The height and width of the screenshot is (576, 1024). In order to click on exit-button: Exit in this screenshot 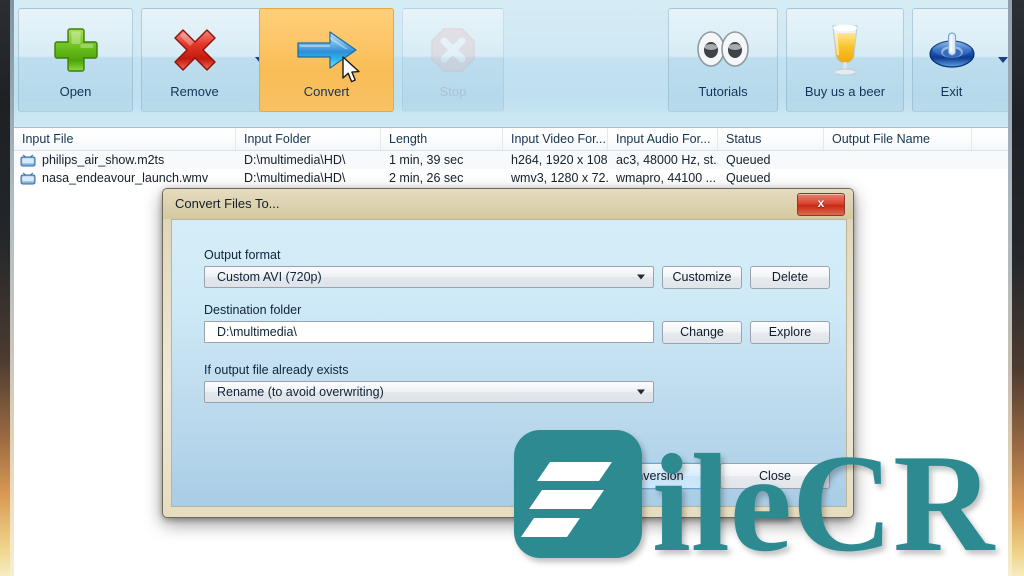, I will do `click(951, 60)`.